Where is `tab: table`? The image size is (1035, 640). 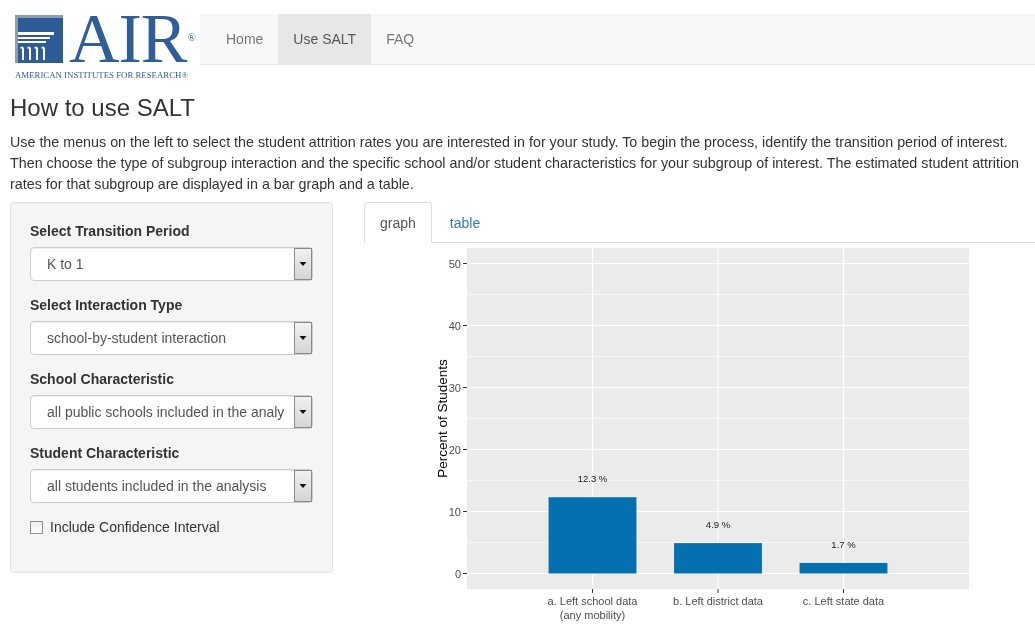 tab: table is located at coordinates (465, 222).